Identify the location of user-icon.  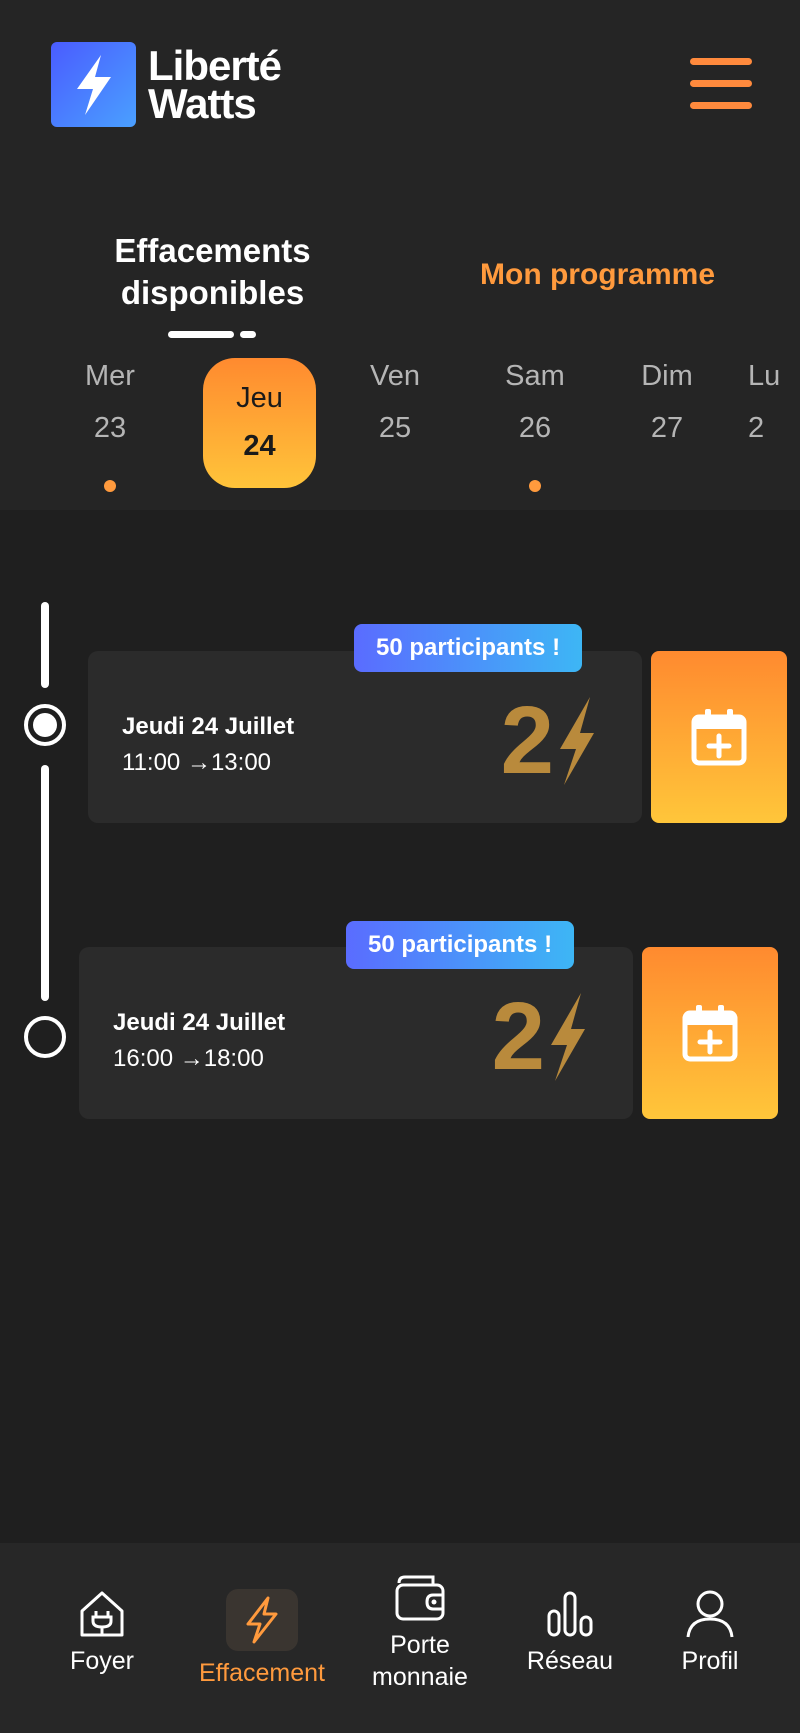
(710, 1614).